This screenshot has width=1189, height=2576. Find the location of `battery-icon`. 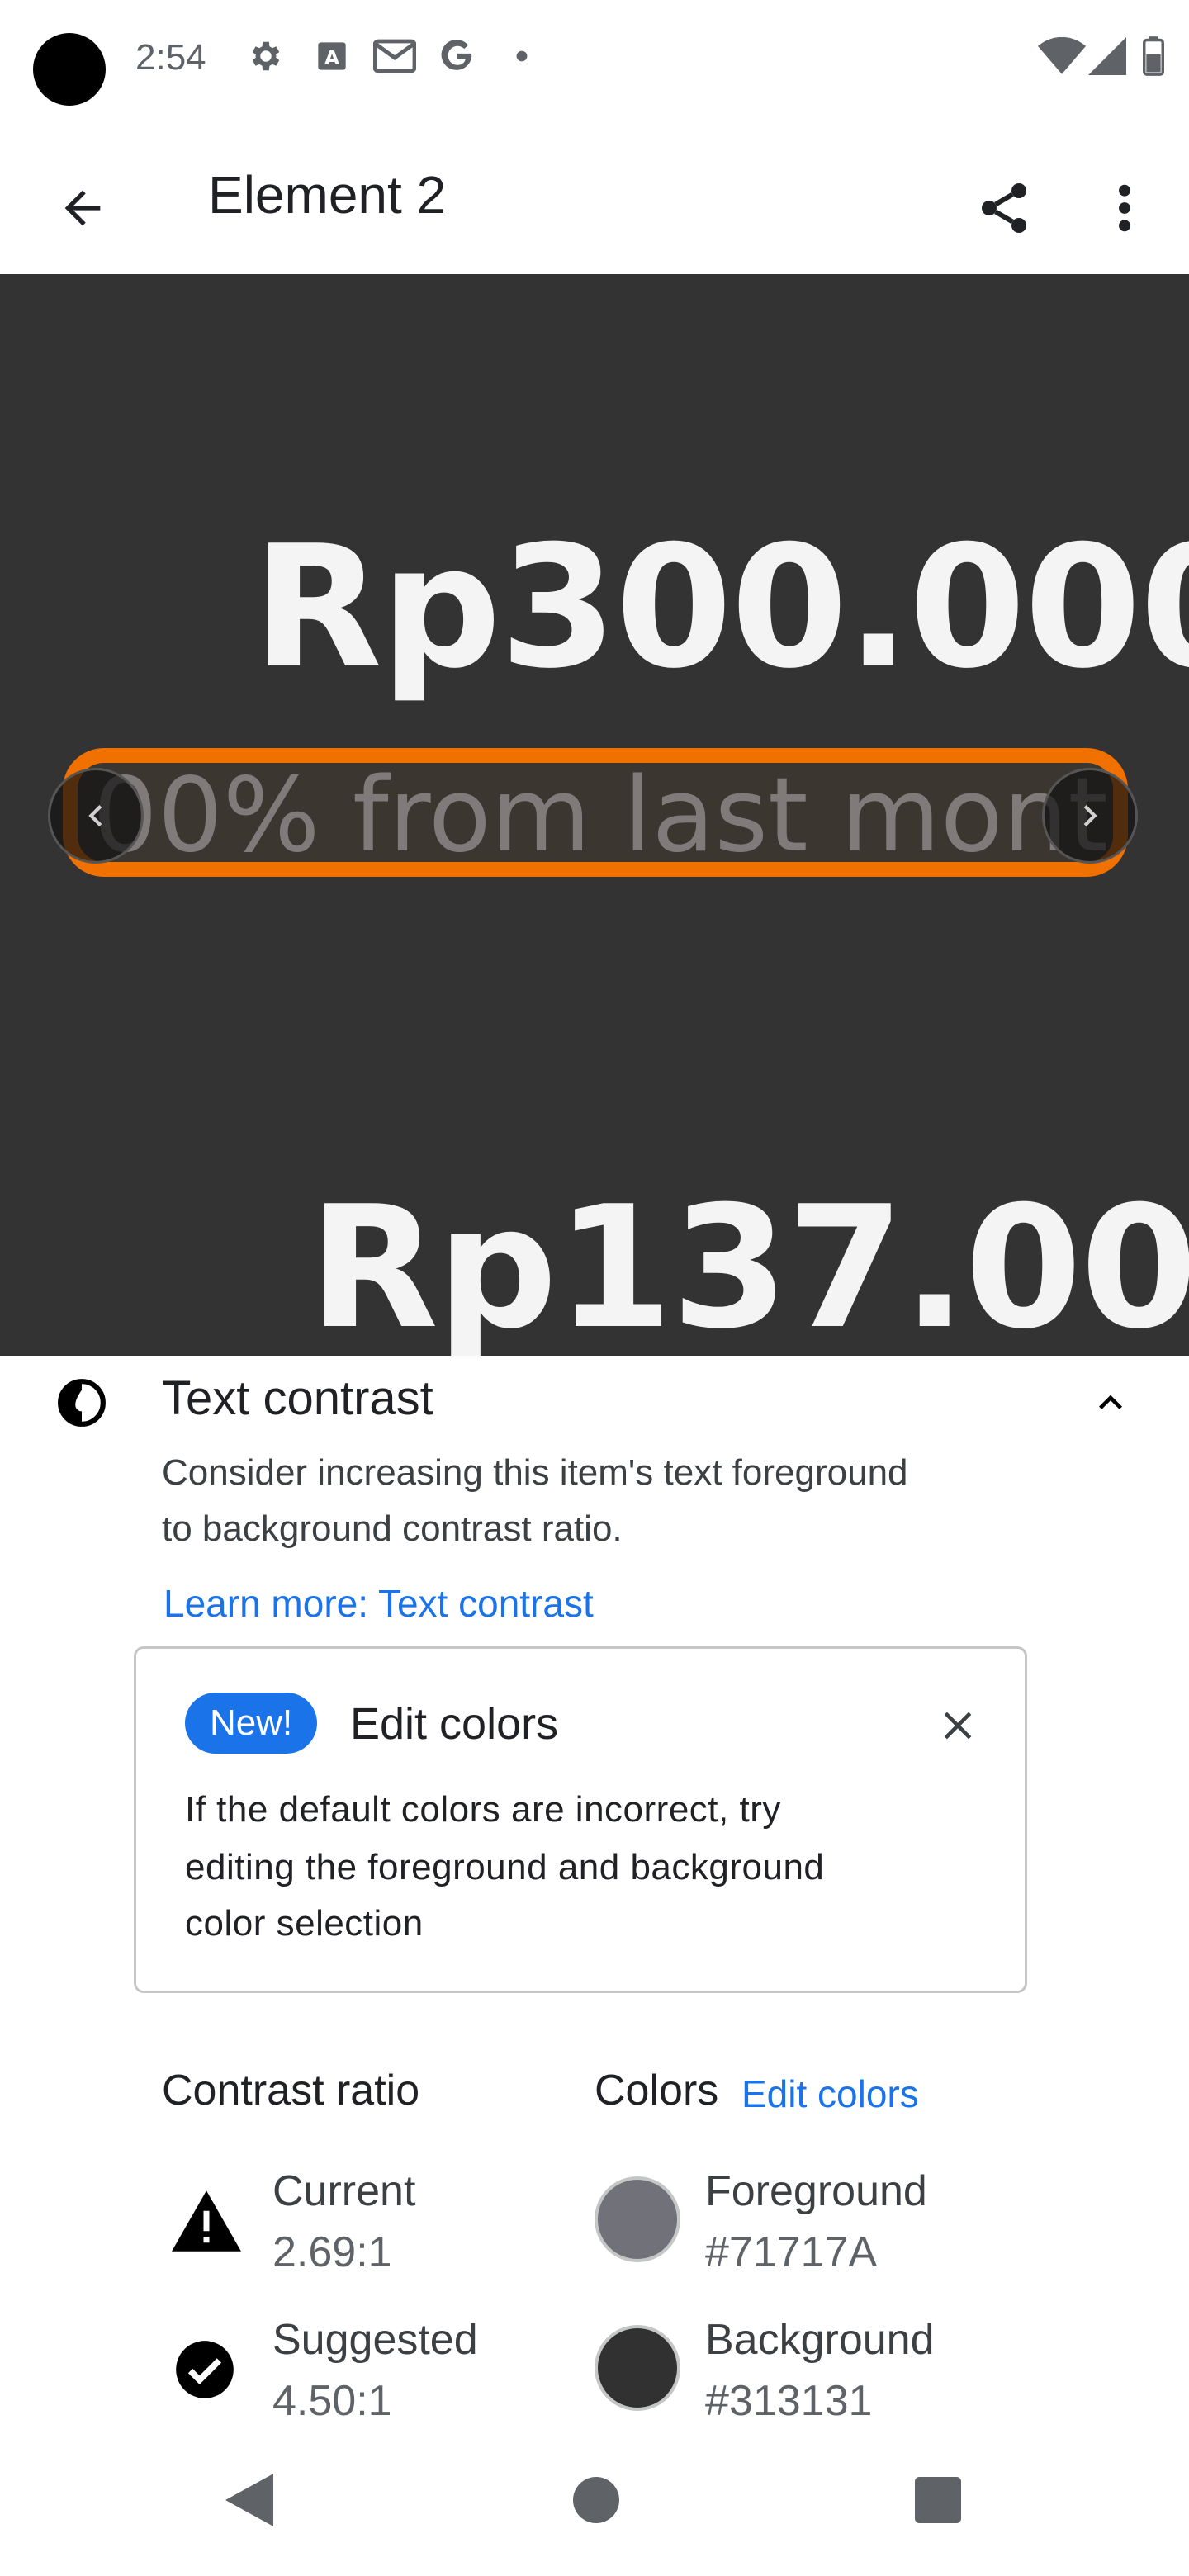

battery-icon is located at coordinates (1153, 56).